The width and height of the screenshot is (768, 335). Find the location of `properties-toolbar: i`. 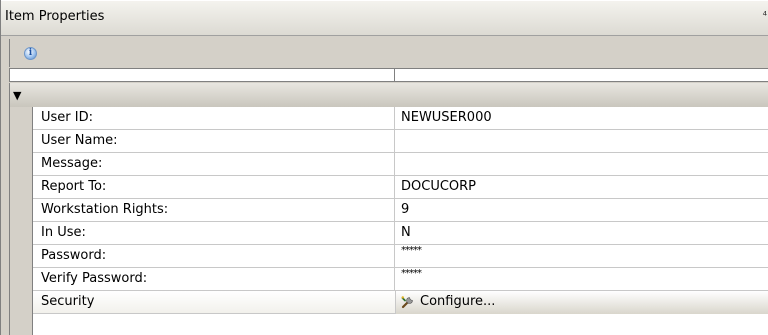

properties-toolbar: i is located at coordinates (388, 53).